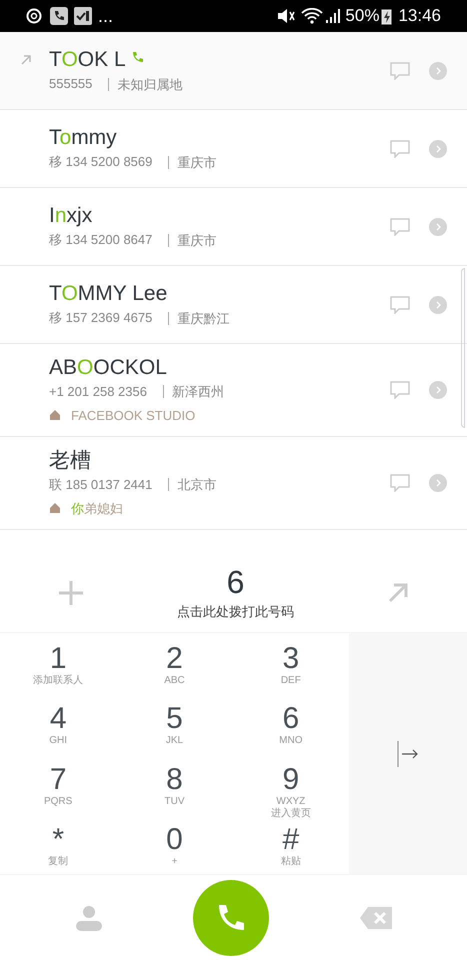 This screenshot has height=960, width=467. Describe the element at coordinates (145, 84) in the screenshot. I see `number-location: 未知归属地` at that location.